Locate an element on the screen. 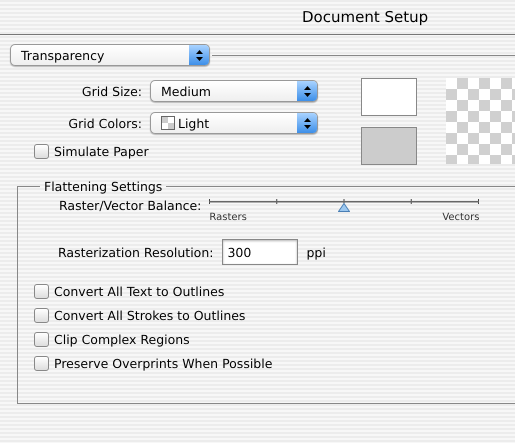  field-label: Grid Size: is located at coordinates (111, 91).